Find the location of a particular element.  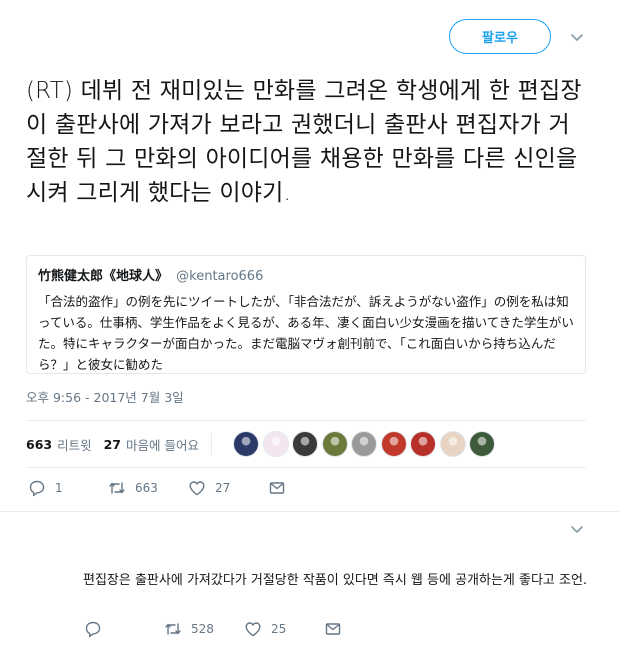

like-label: 마음에 들어요 is located at coordinates (162, 444).